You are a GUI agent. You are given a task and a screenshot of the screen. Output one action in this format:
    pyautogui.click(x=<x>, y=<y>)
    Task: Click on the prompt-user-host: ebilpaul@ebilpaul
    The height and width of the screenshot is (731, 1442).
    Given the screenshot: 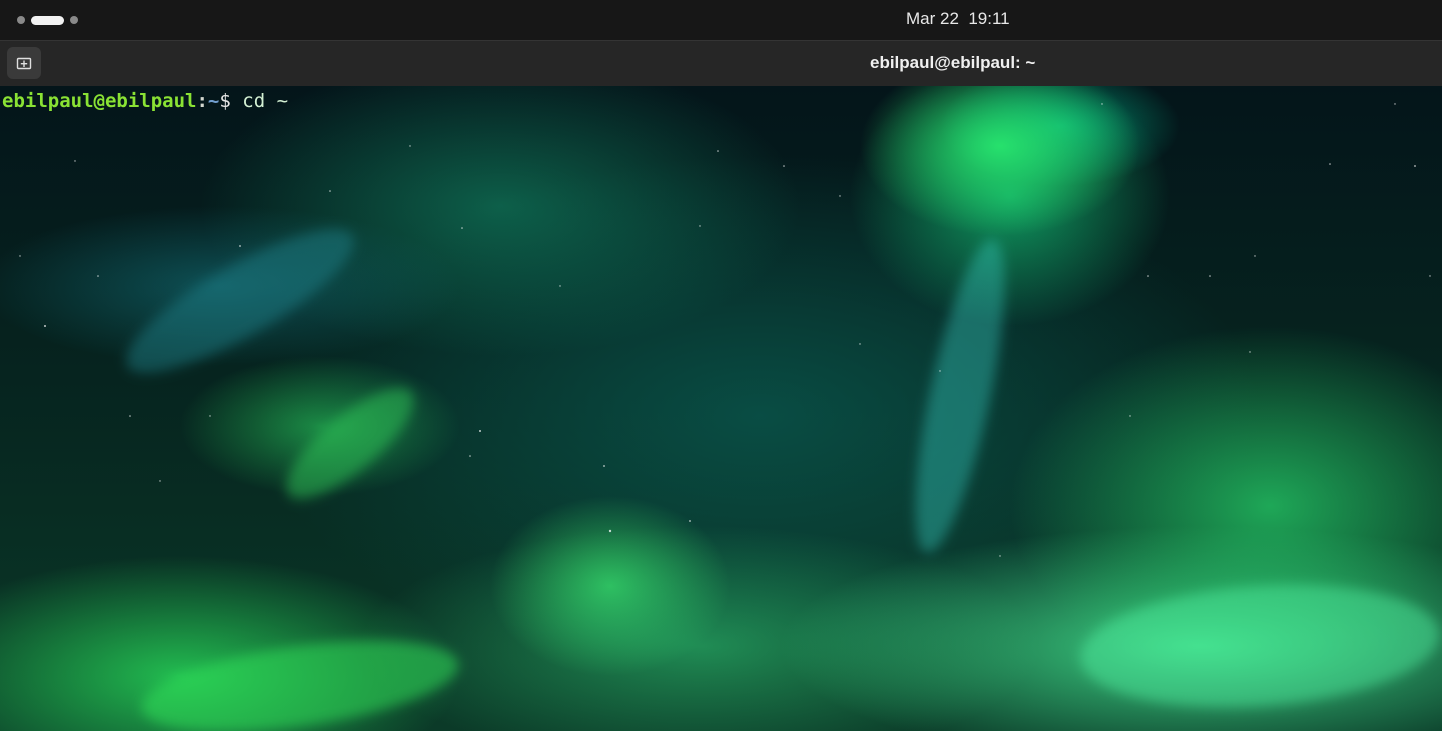 What is the action you would take?
    pyautogui.click(x=99, y=101)
    